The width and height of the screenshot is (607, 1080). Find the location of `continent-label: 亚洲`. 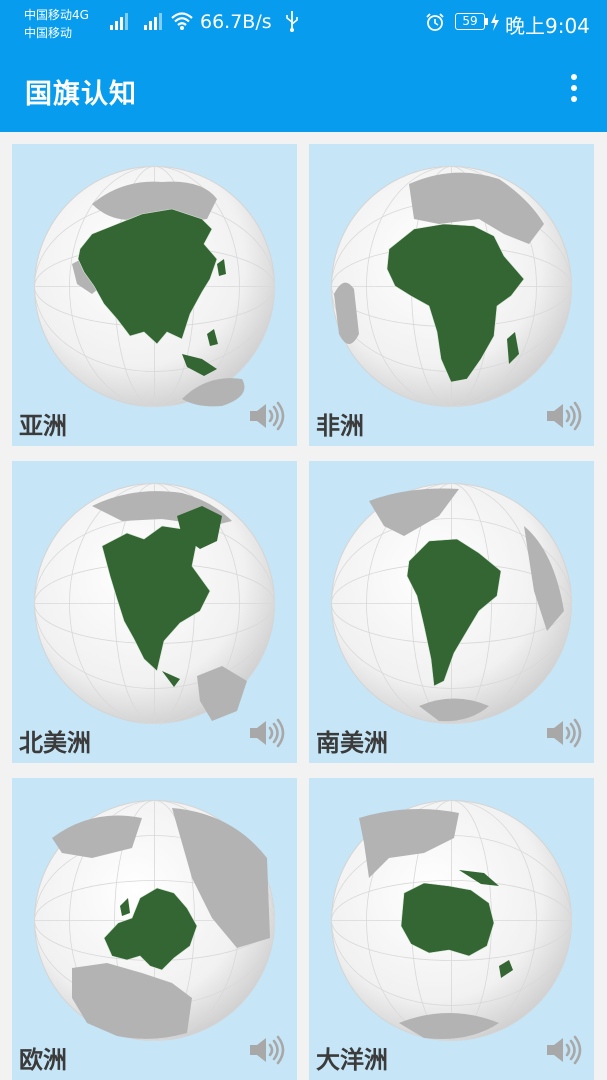

continent-label: 亚洲 is located at coordinates (43, 426).